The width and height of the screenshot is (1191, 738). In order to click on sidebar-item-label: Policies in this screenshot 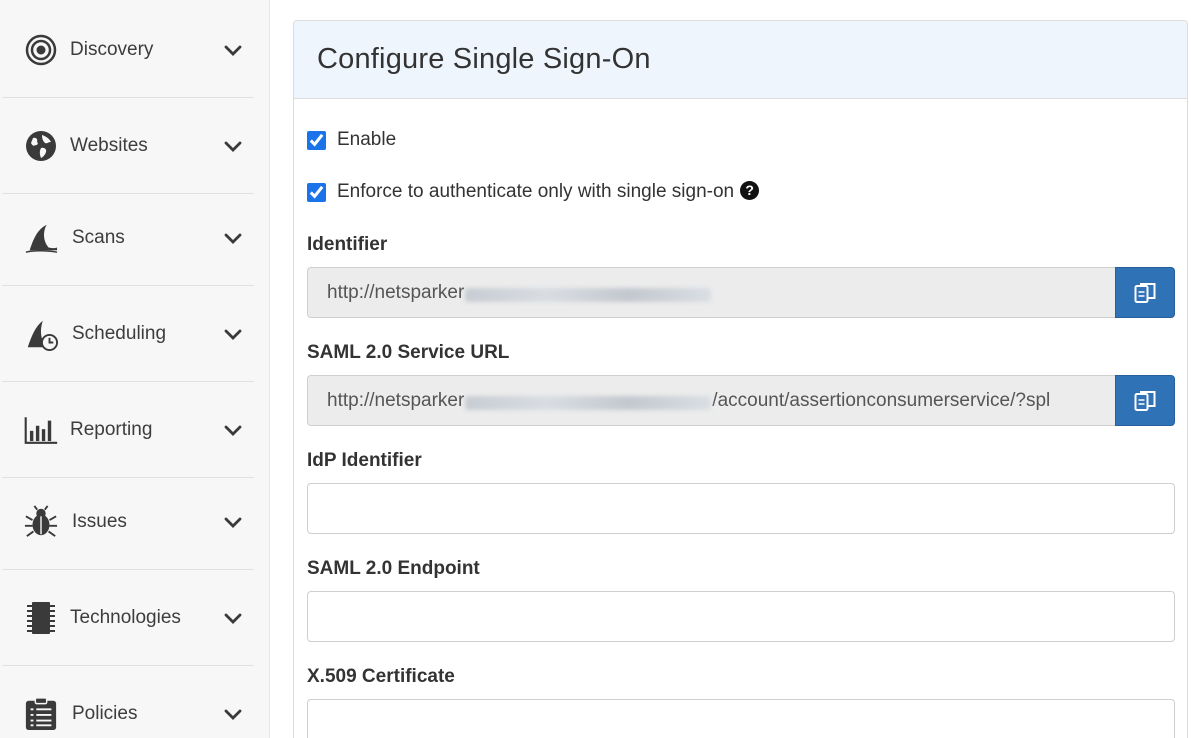, I will do `click(105, 713)`.